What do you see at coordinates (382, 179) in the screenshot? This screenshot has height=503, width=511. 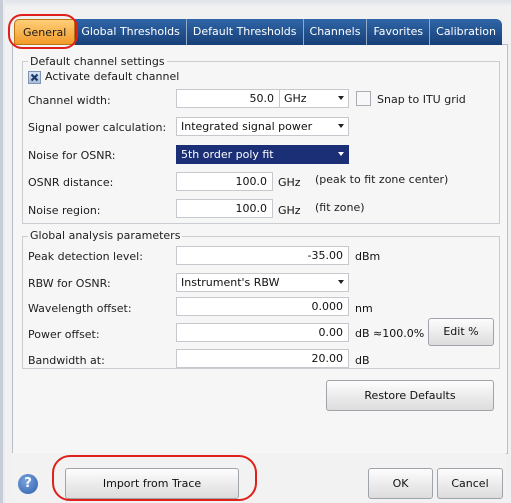 I see `osnr-distance-note: (peak to fit zone center)` at bounding box center [382, 179].